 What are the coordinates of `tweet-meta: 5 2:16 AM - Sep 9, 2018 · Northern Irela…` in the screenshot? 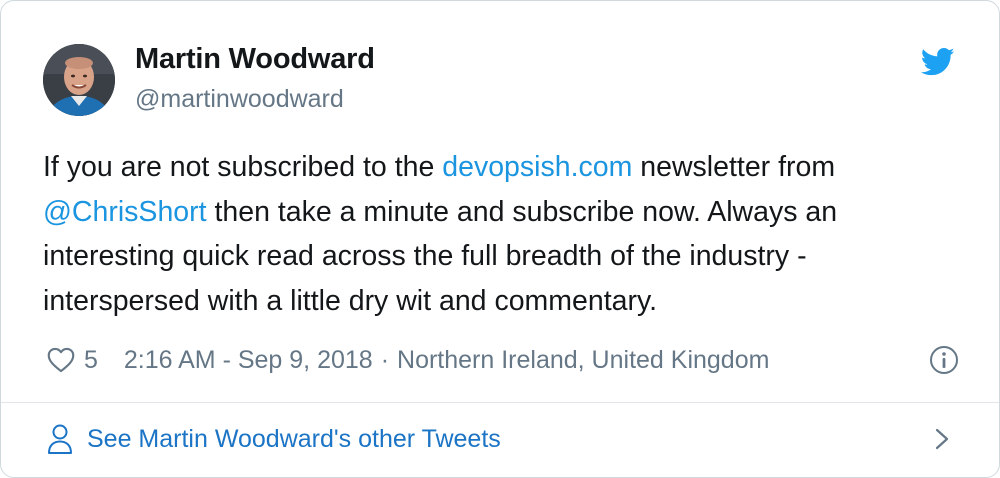 It's located at (507, 360).